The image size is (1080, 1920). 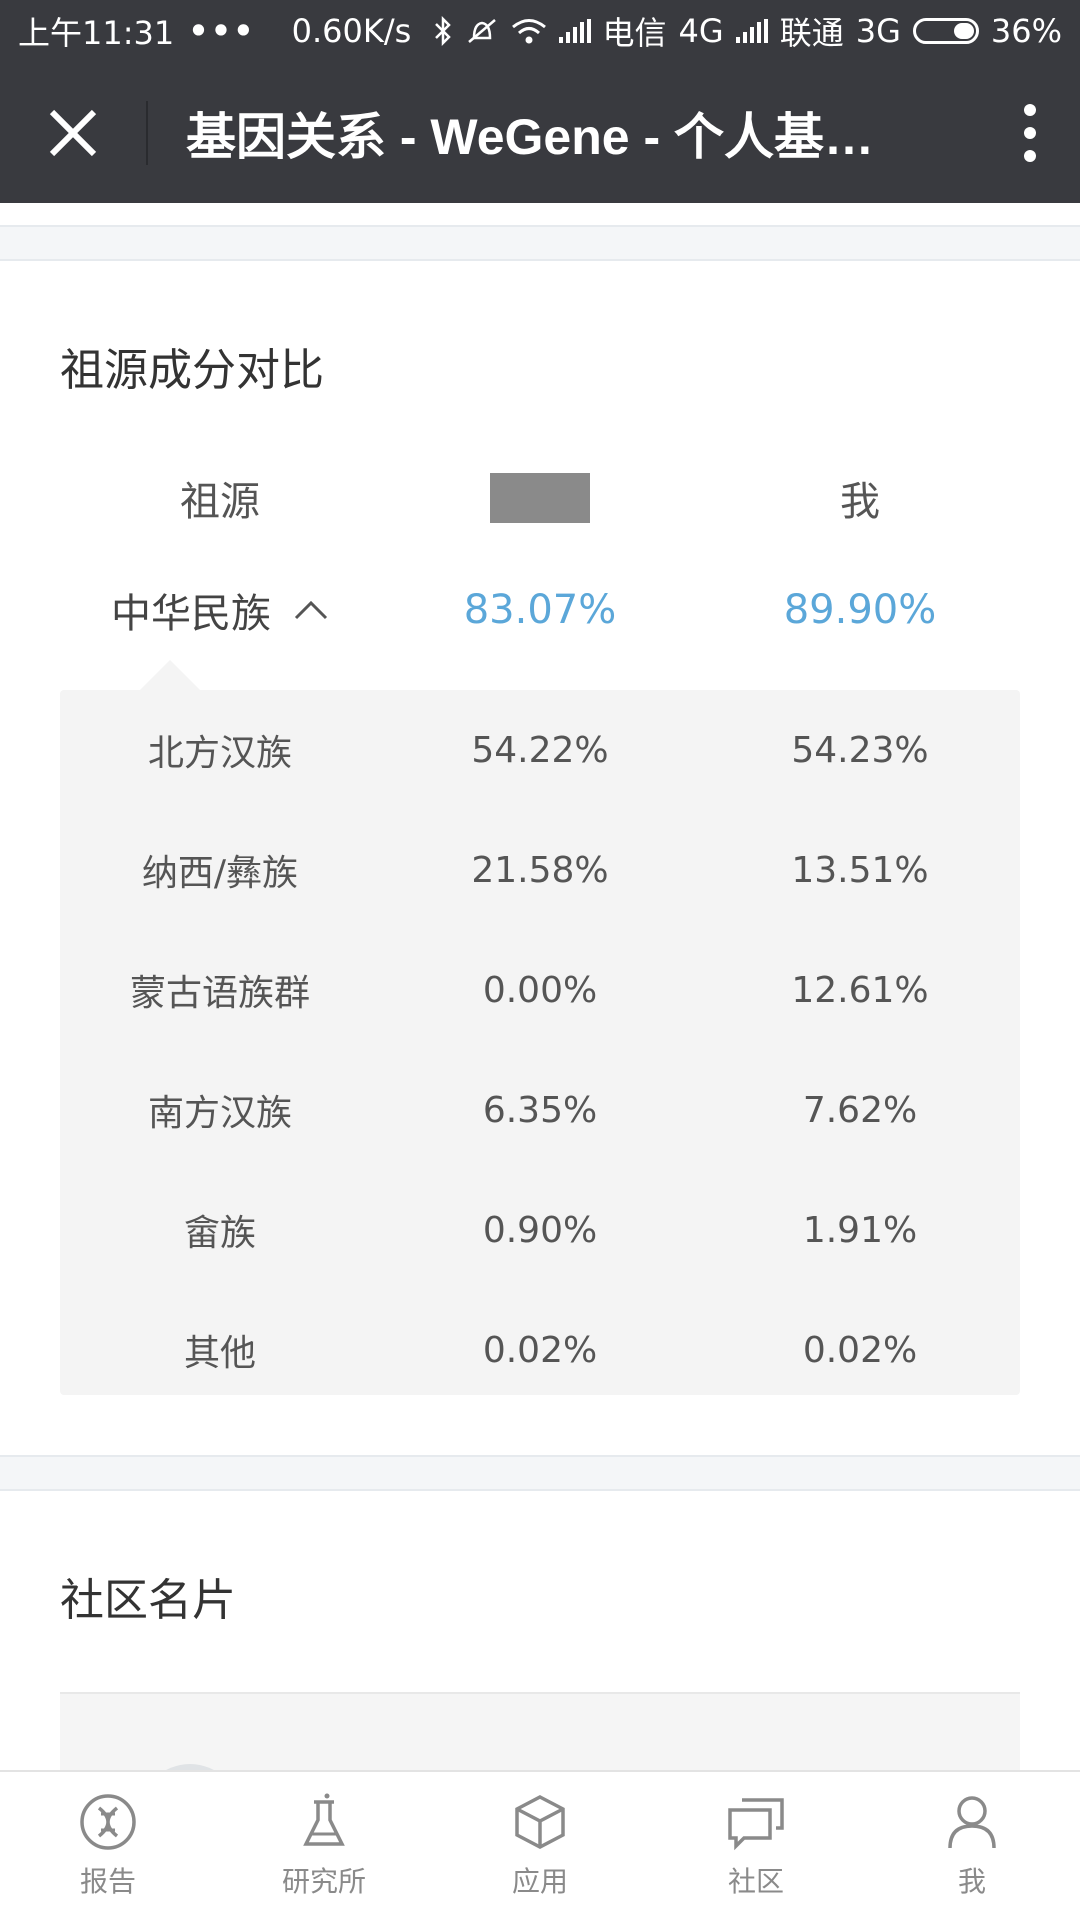 What do you see at coordinates (860, 610) in the screenshot?
I see `summary-me-percent: 89.90%` at bounding box center [860, 610].